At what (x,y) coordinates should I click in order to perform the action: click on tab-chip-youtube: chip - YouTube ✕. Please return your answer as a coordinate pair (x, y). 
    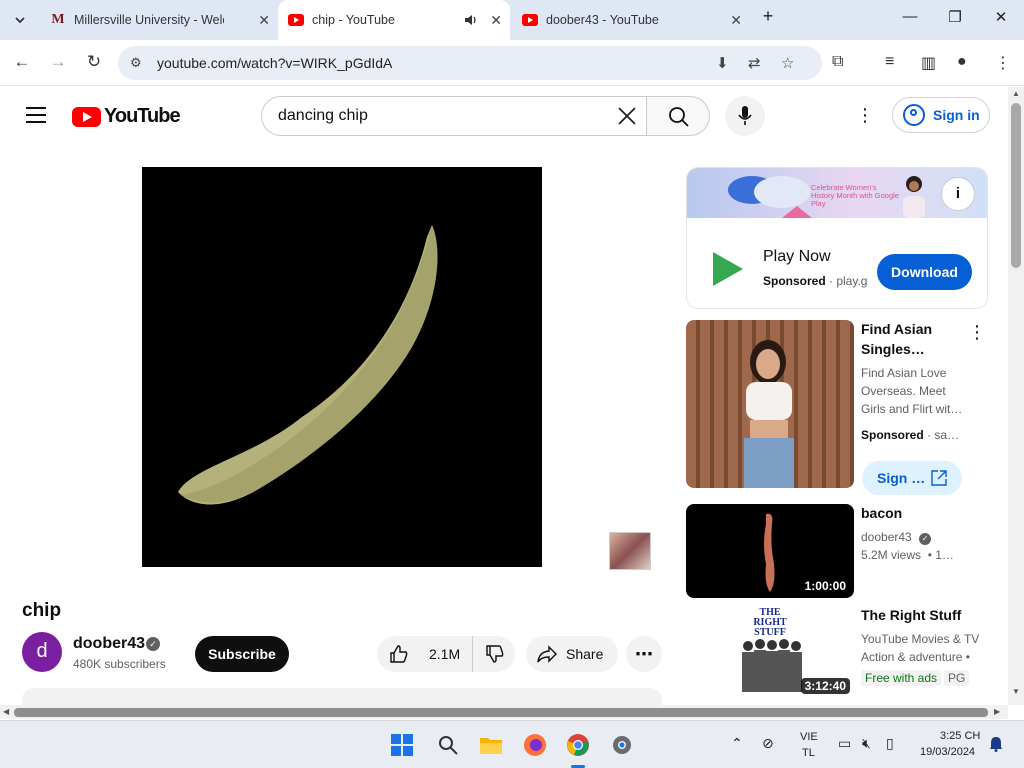
    Looking at the image, I should click on (394, 20).